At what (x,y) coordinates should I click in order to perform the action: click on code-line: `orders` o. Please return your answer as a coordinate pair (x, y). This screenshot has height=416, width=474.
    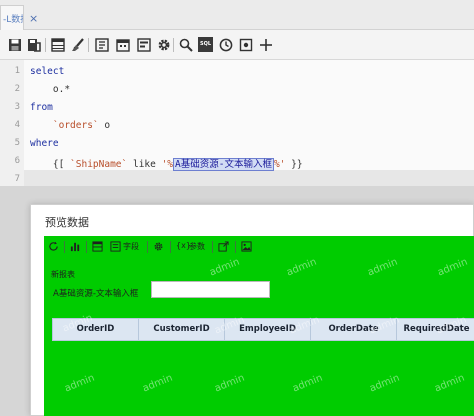
    Looking at the image, I should click on (70, 125).